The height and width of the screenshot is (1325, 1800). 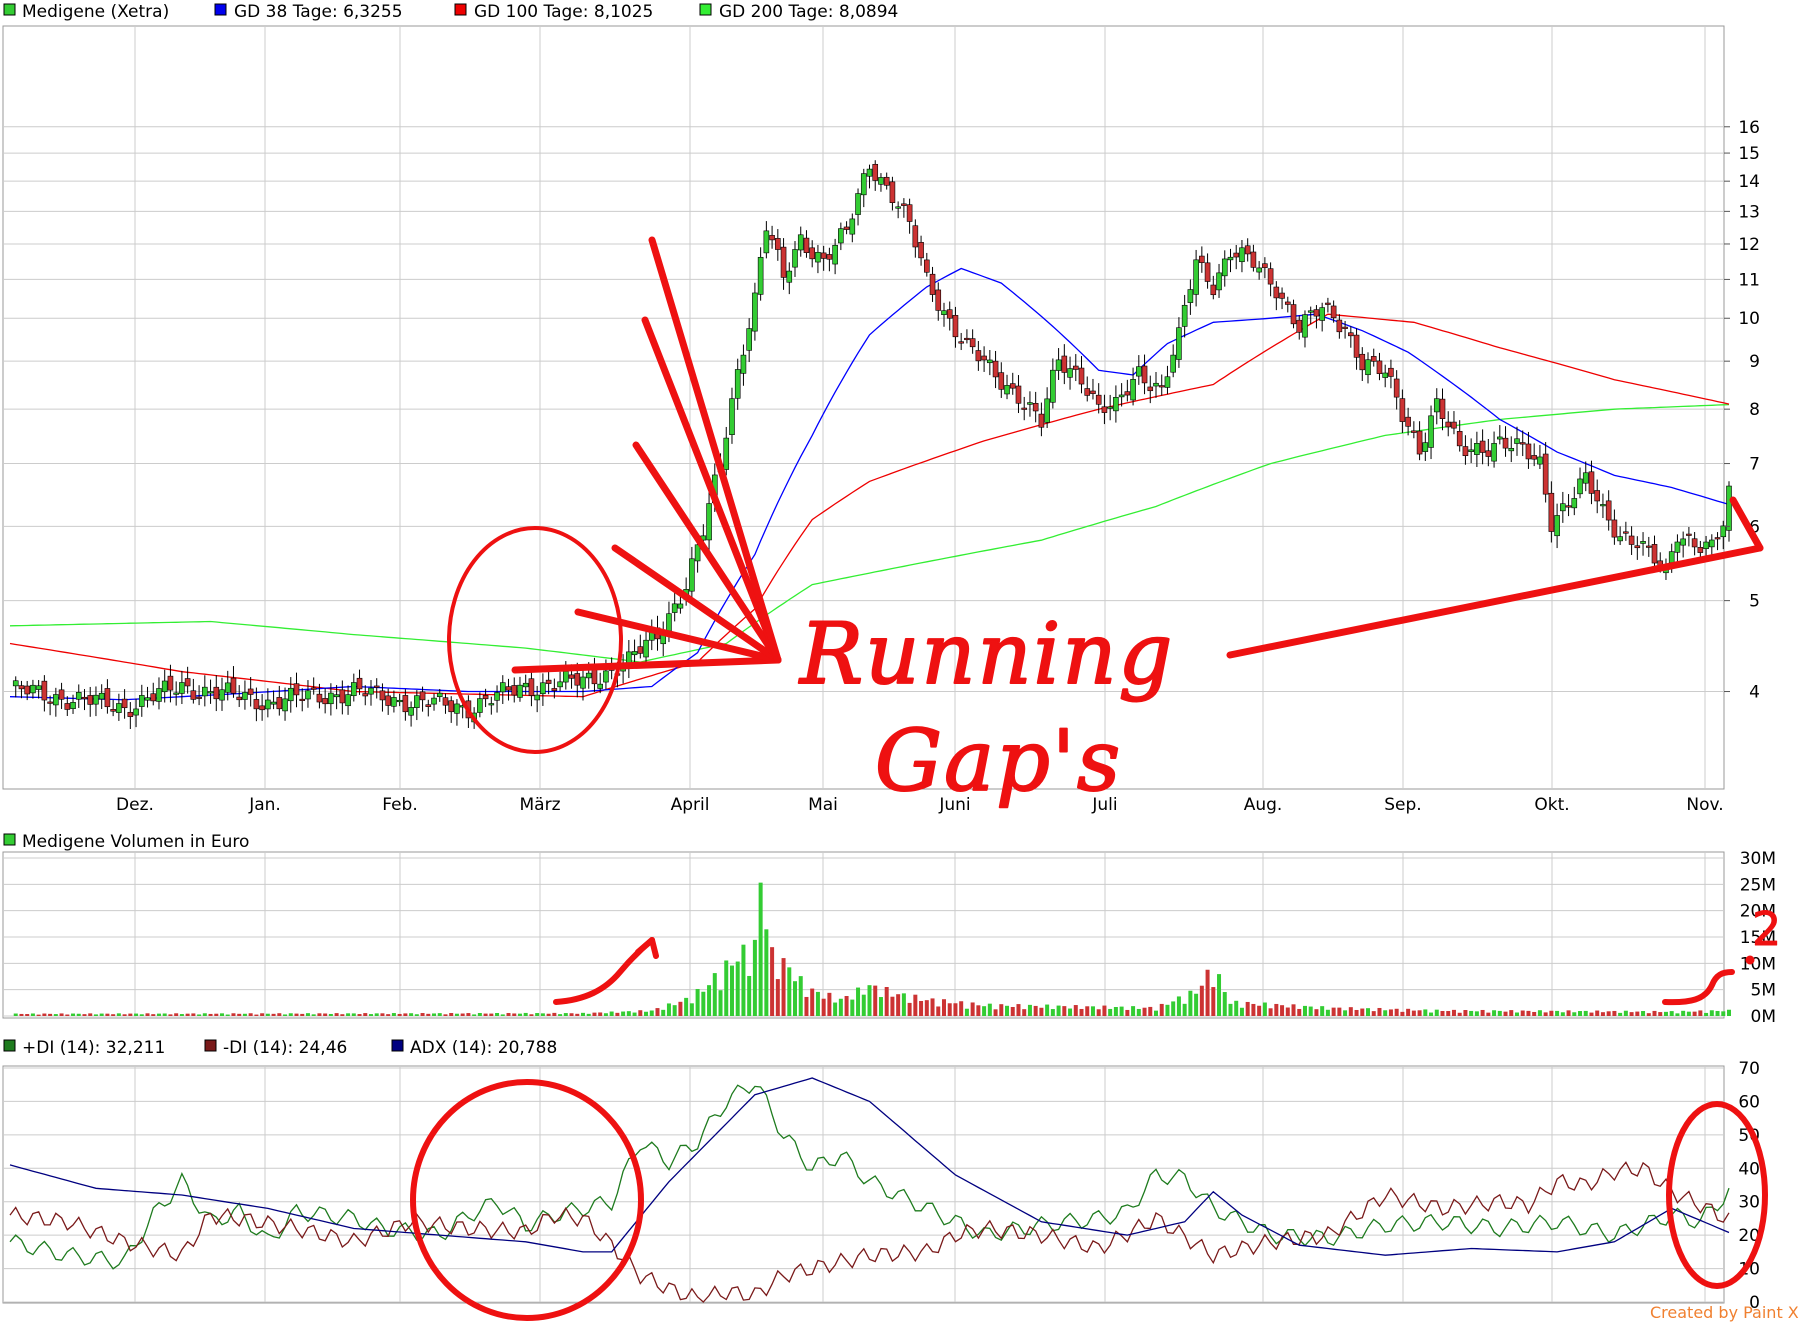 I want to click on legend-swatch-gd38, so click(x=220, y=9).